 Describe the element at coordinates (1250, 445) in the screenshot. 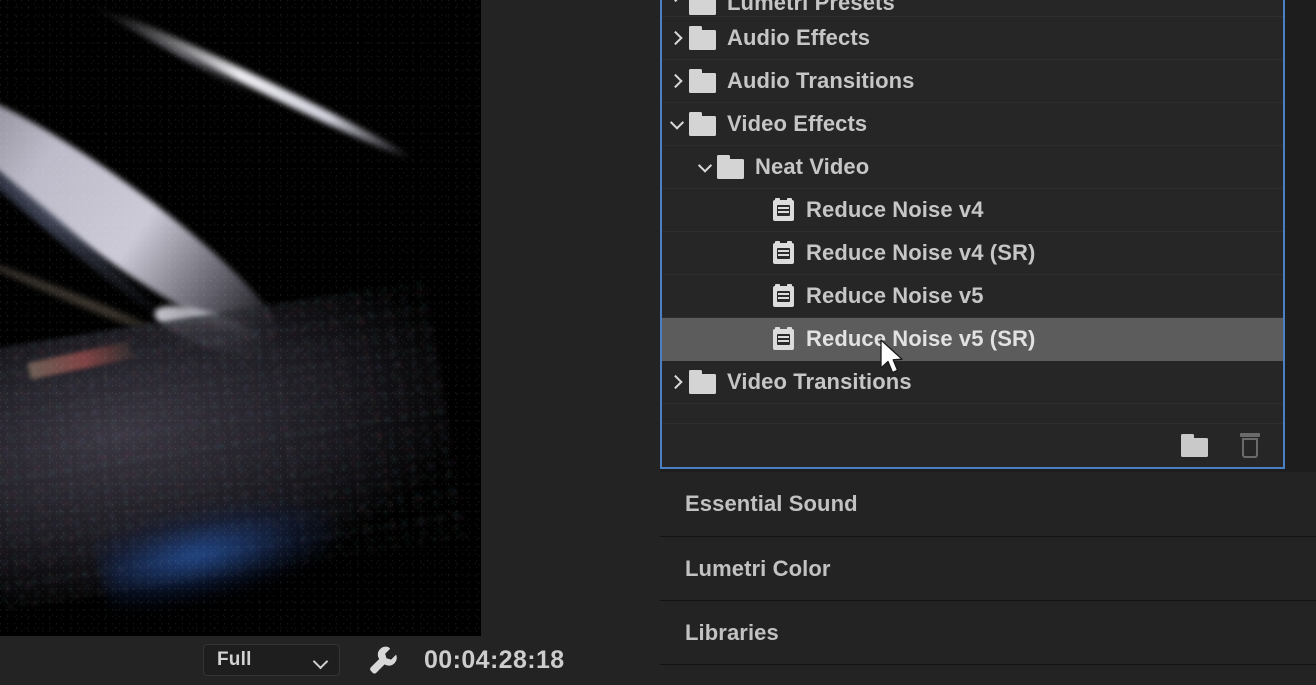

I see `trash-icon` at that location.